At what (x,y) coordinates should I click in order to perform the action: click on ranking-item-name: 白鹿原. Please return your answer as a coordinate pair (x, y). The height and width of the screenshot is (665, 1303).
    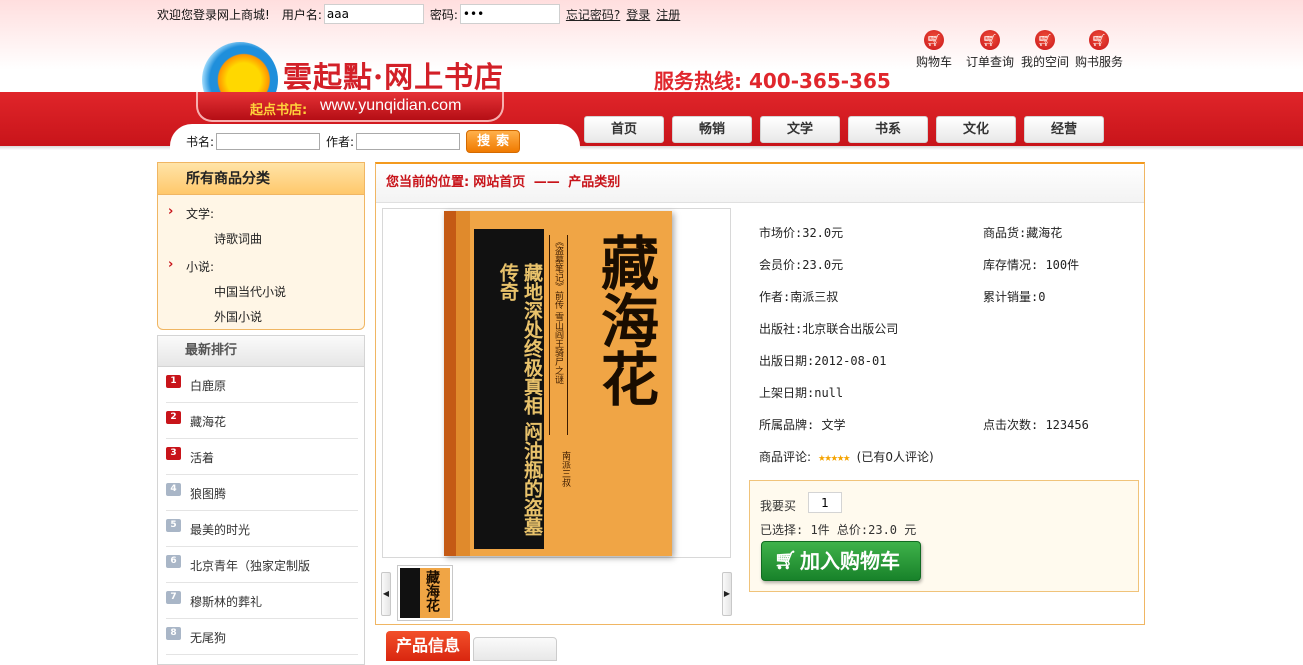
    Looking at the image, I should click on (208, 385).